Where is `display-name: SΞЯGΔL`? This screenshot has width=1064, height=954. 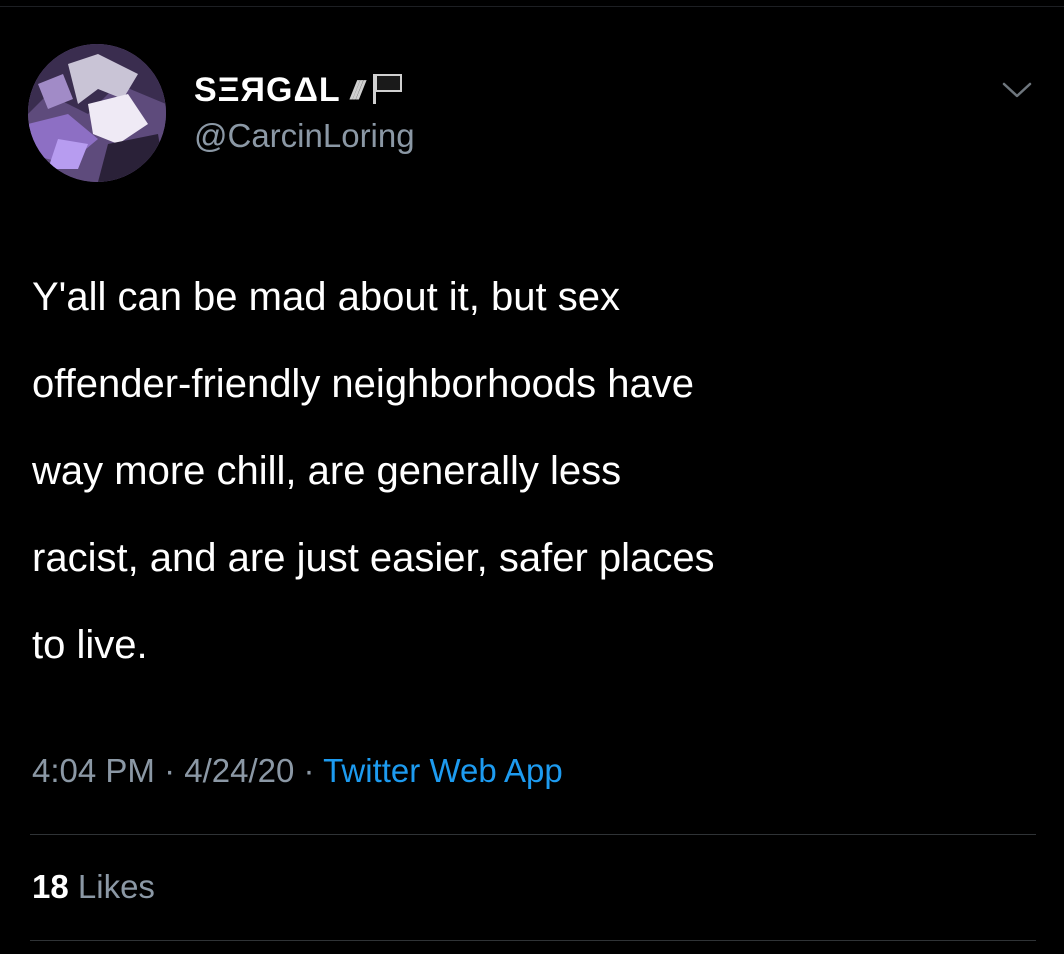
display-name: SΞЯGΔL is located at coordinates (267, 90).